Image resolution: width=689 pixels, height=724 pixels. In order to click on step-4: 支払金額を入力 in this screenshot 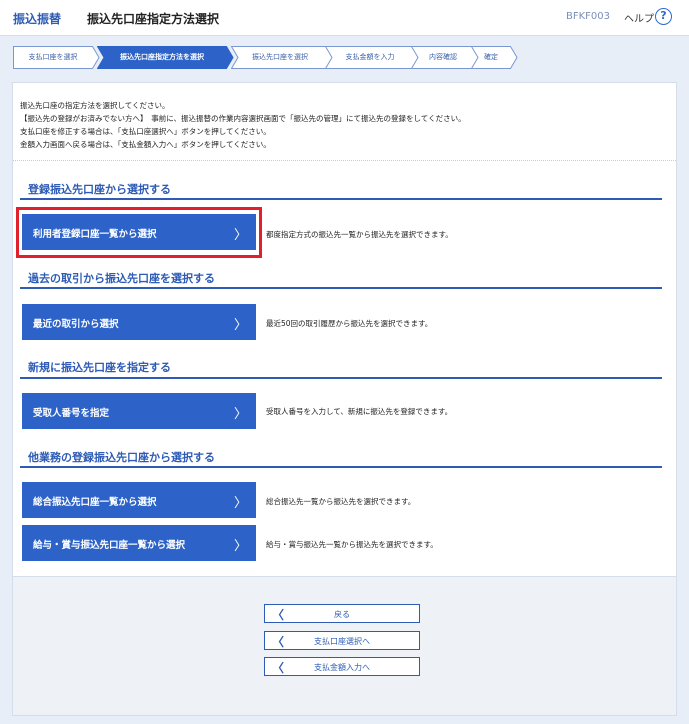, I will do `click(373, 57)`.